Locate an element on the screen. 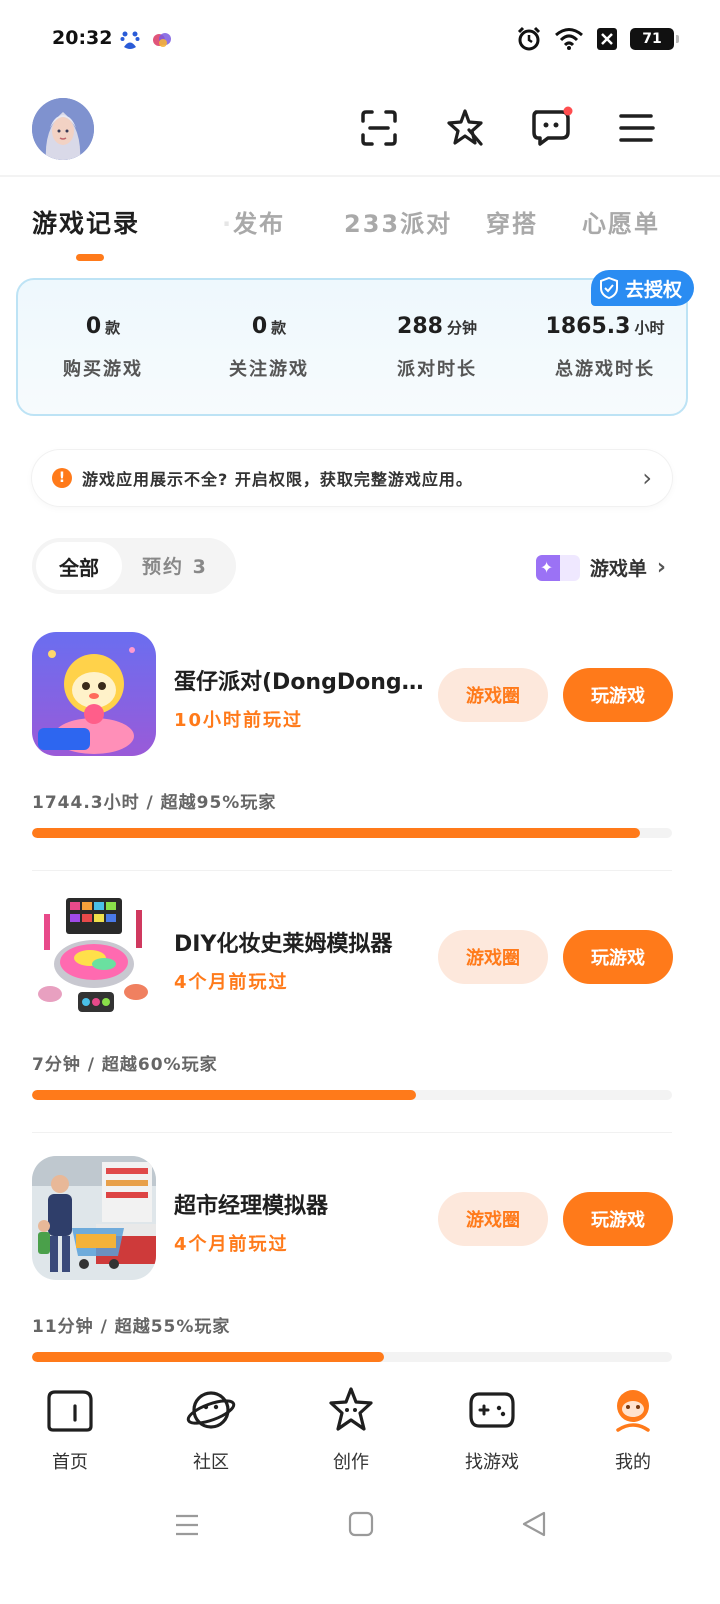 The height and width of the screenshot is (1604, 720). status-indicators: 71 is located at coordinates (597, 39).